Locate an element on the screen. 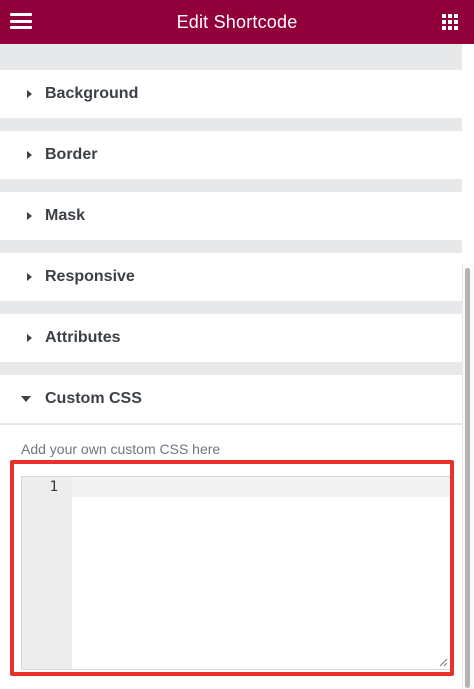 The image size is (474, 689). section-background: Background is located at coordinates (231, 94).